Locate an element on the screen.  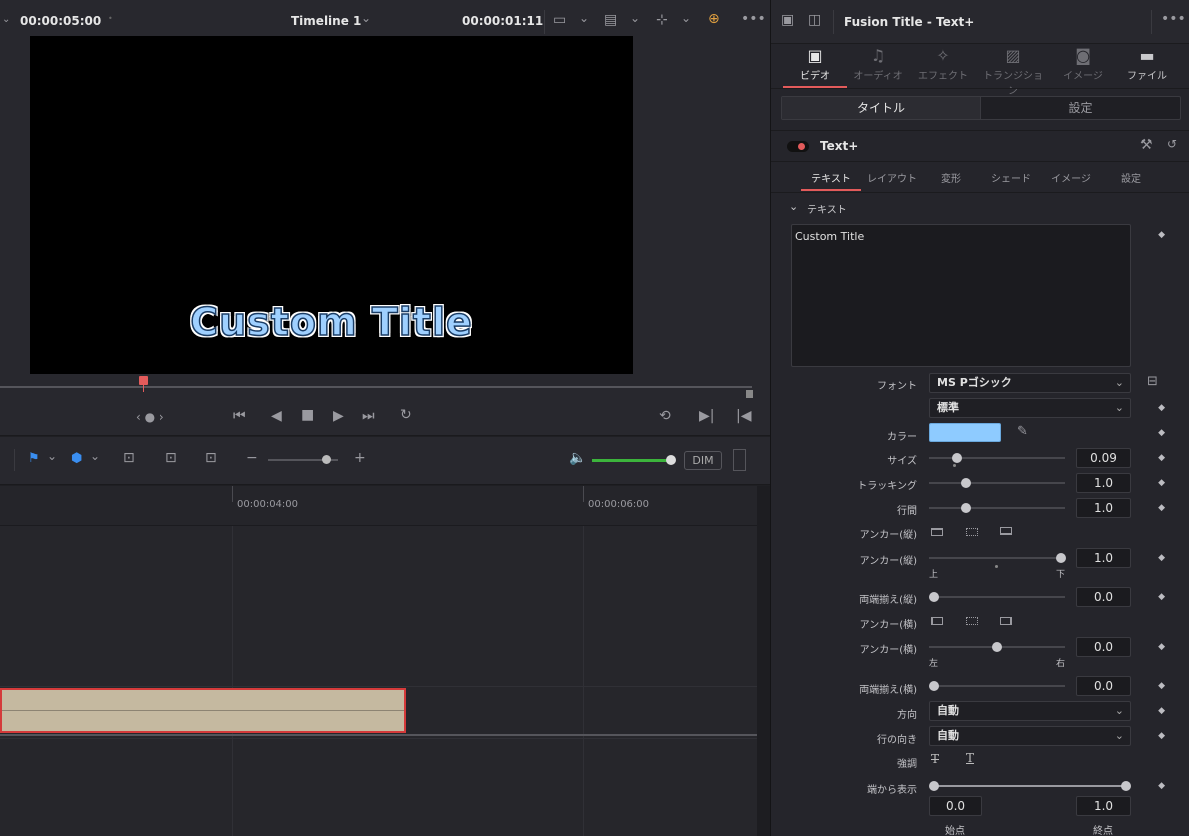
write-on-end-knob is located at coordinates (1126, 786).